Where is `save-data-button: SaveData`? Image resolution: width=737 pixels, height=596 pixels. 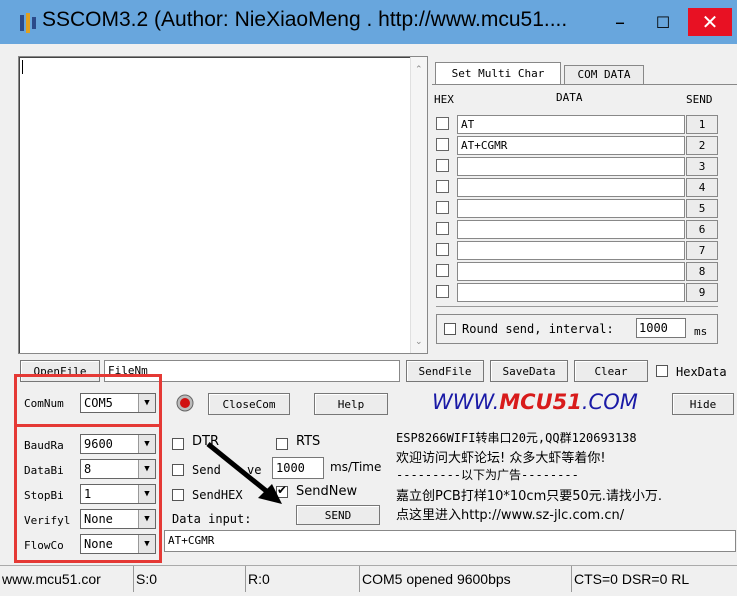 save-data-button: SaveData is located at coordinates (529, 371).